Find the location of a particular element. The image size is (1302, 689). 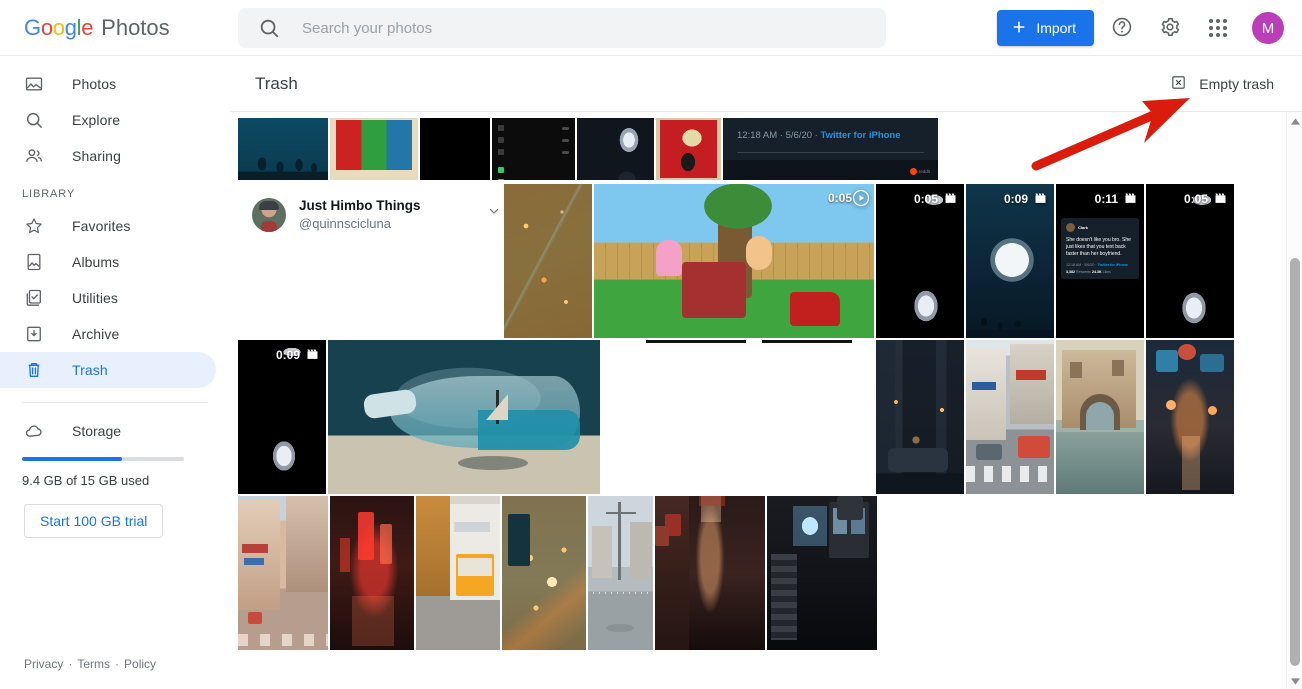

japan-street-dusk is located at coordinates (283, 573).